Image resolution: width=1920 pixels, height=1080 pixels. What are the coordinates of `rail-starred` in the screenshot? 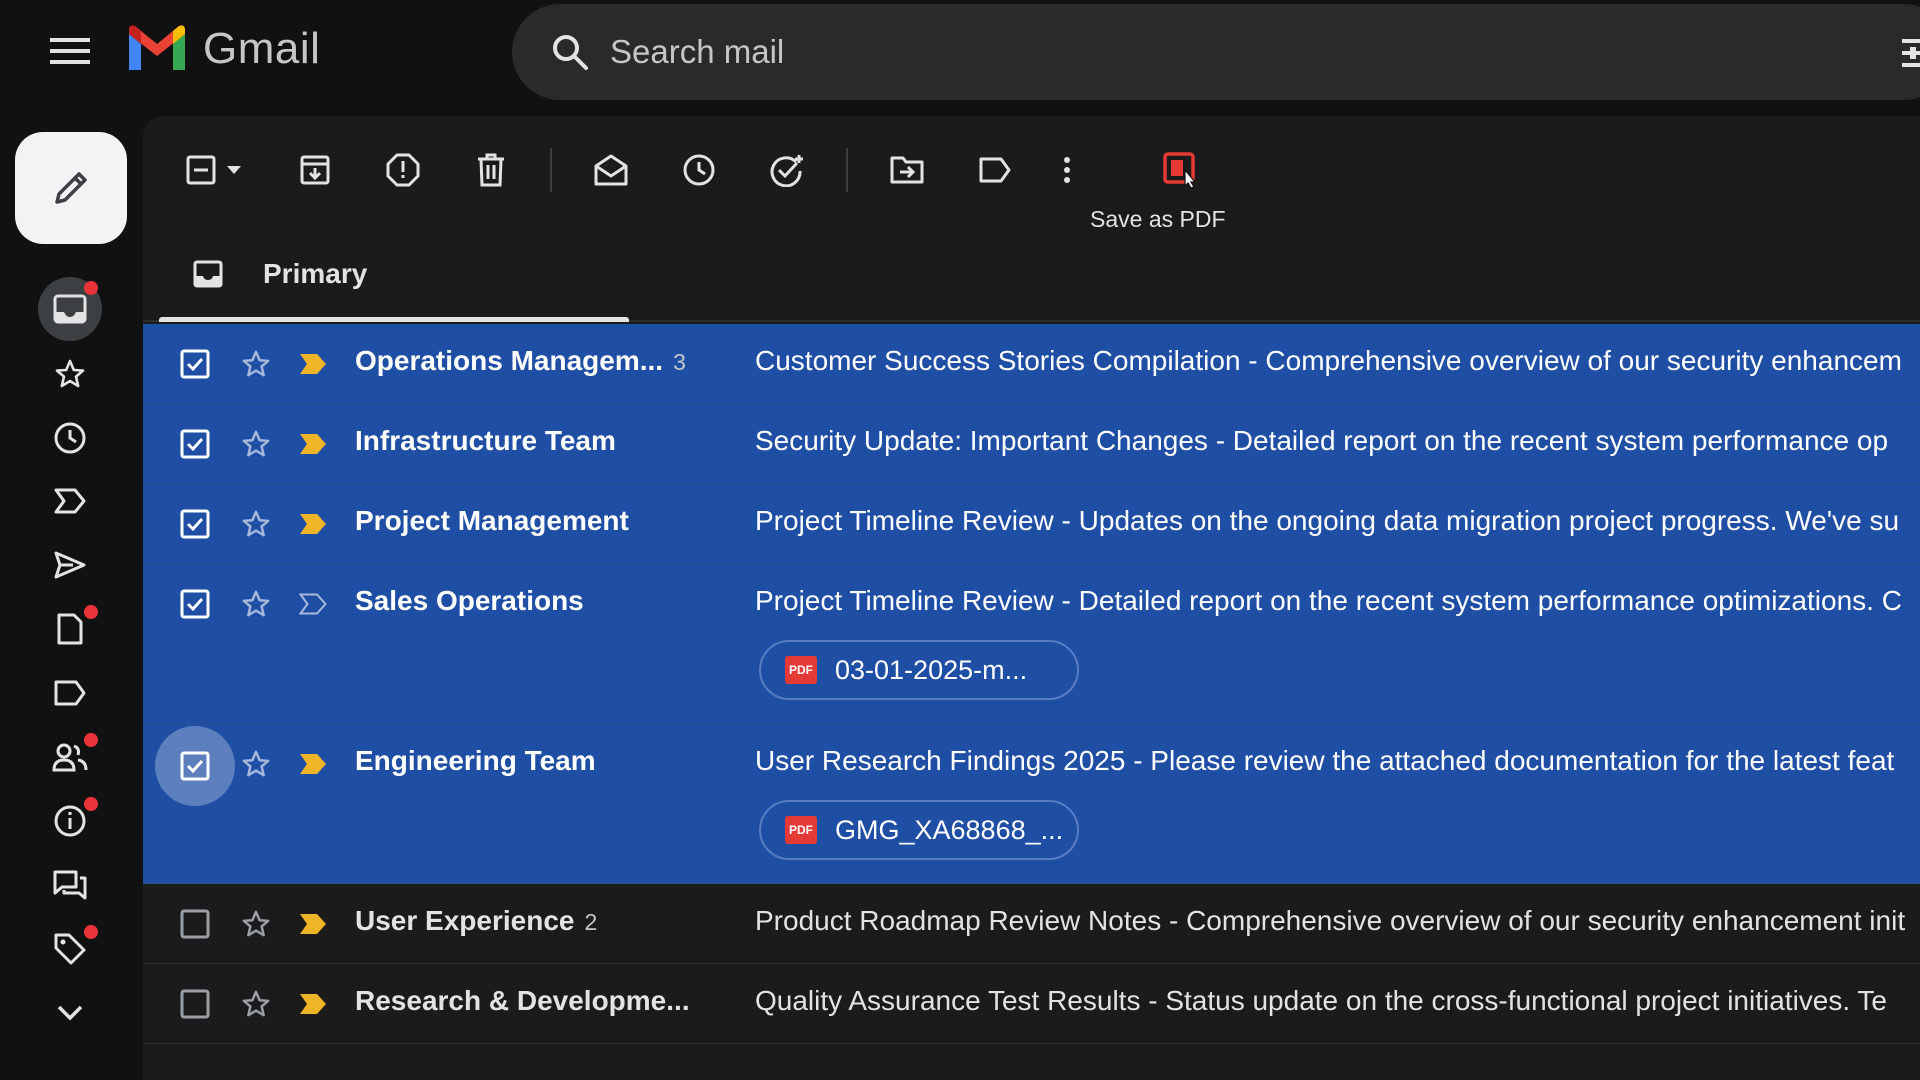 It's located at (70, 374).